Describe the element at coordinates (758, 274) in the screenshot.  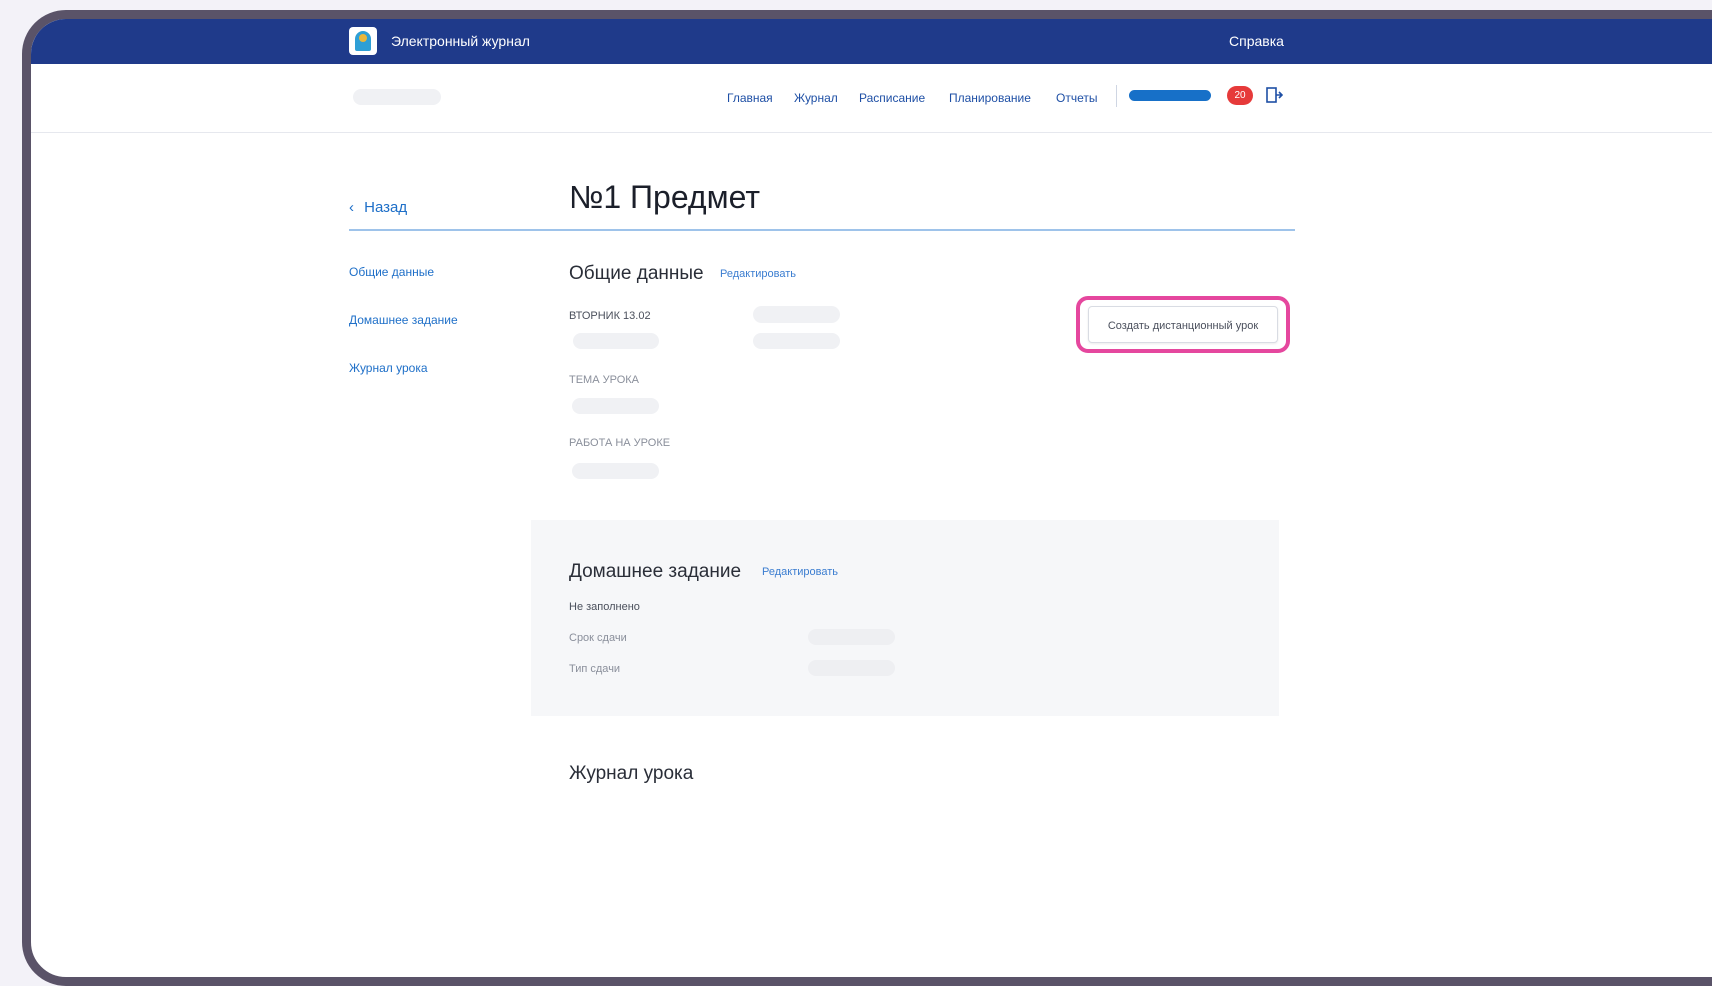
I see `general-edit-link: Редактировать` at that location.